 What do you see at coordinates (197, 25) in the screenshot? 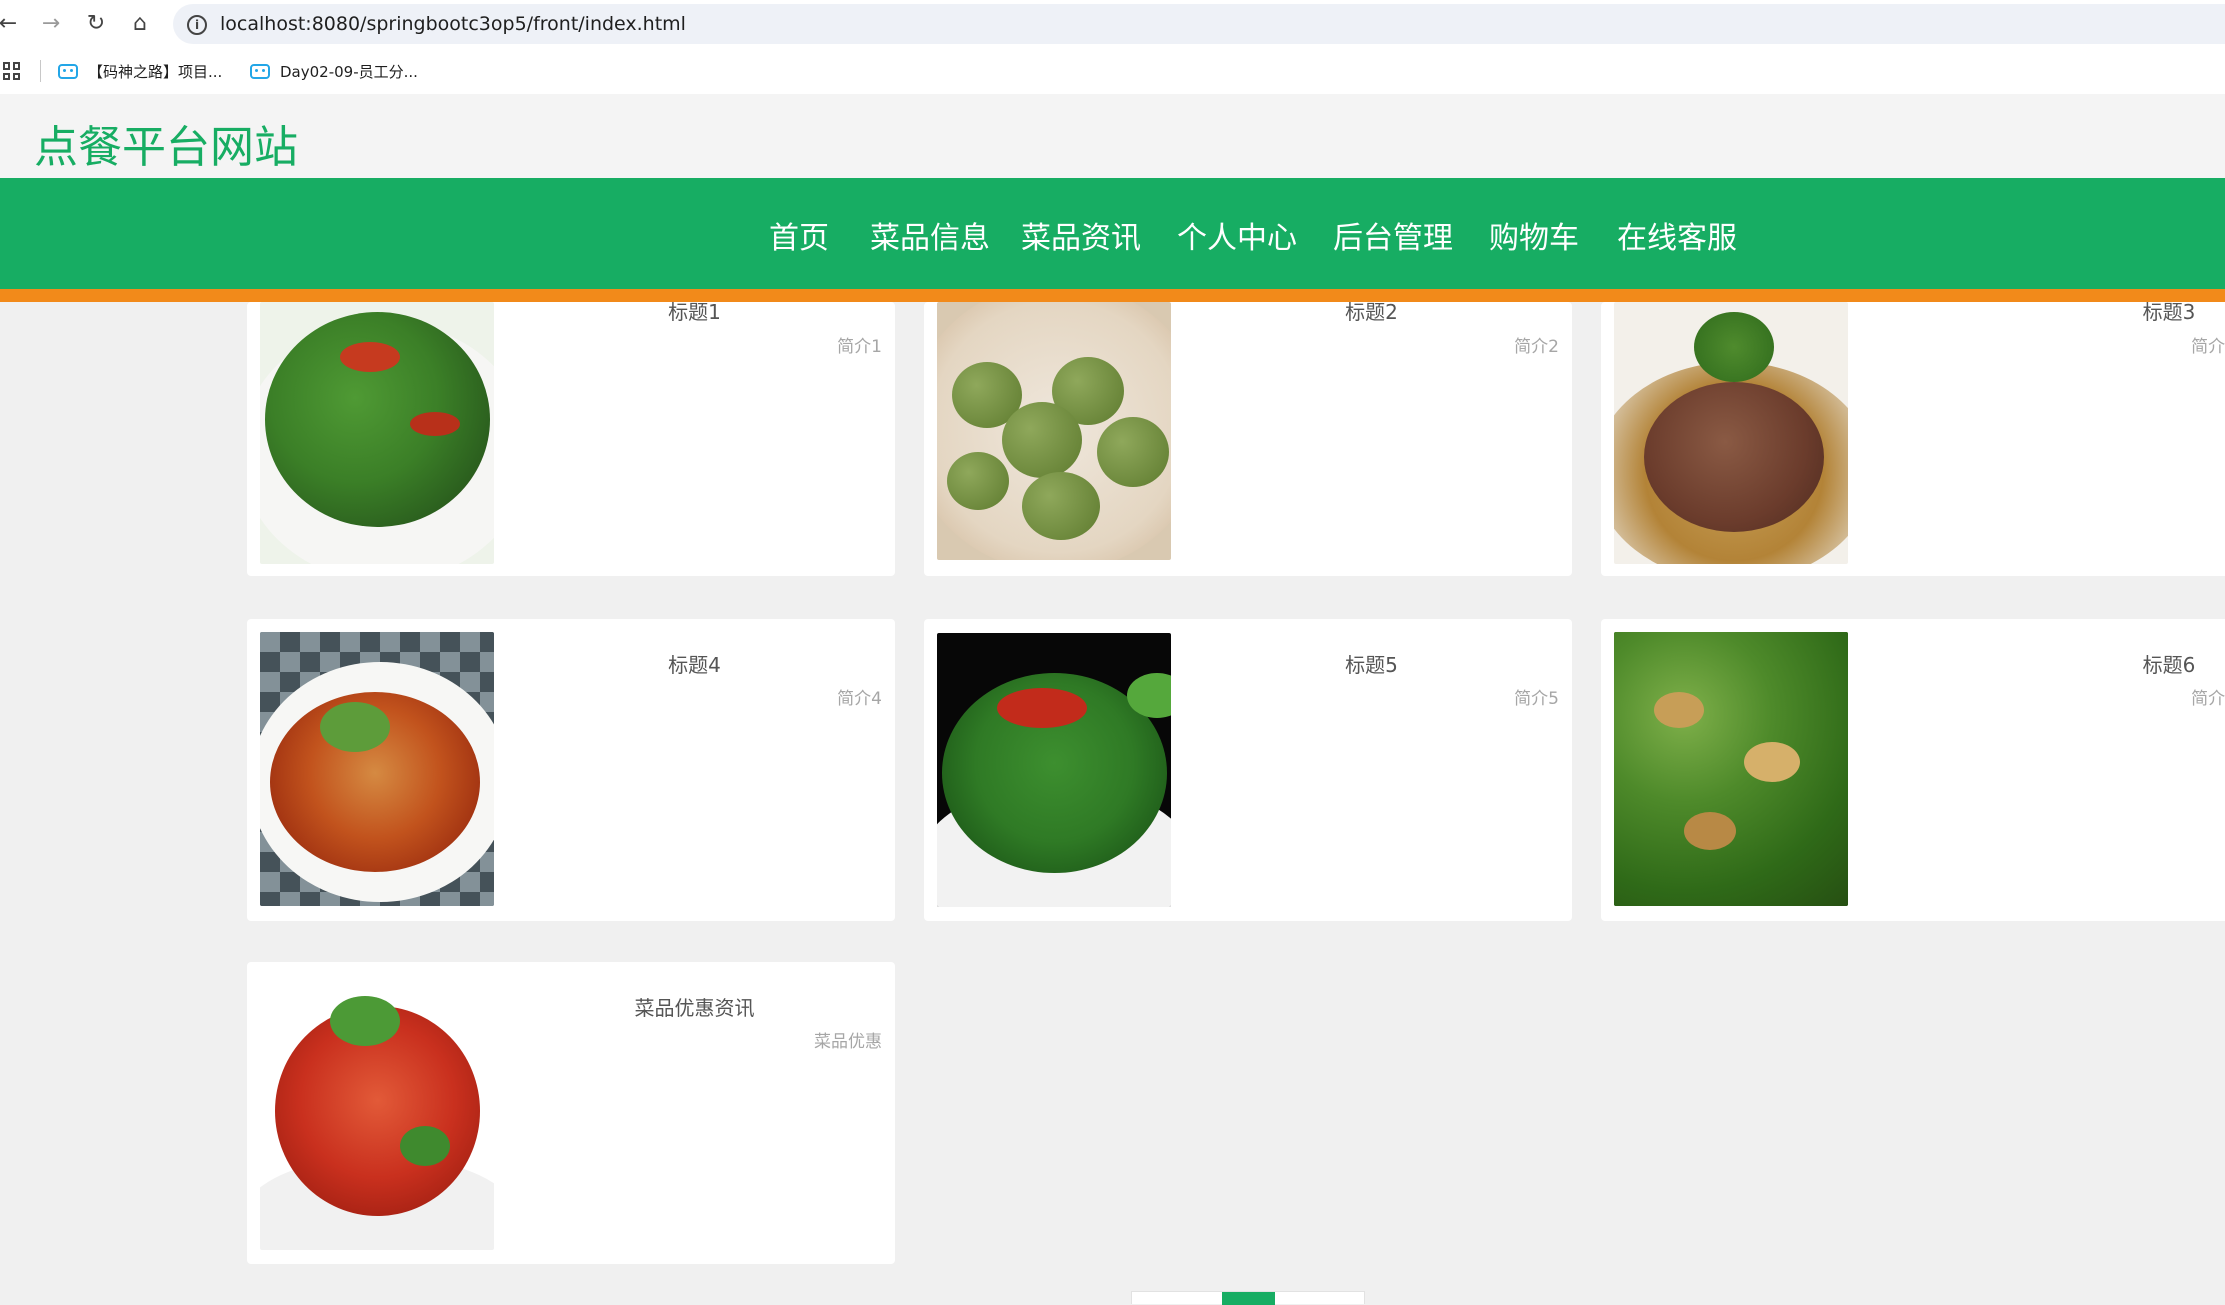
I see `site-info-icon: i` at bounding box center [197, 25].